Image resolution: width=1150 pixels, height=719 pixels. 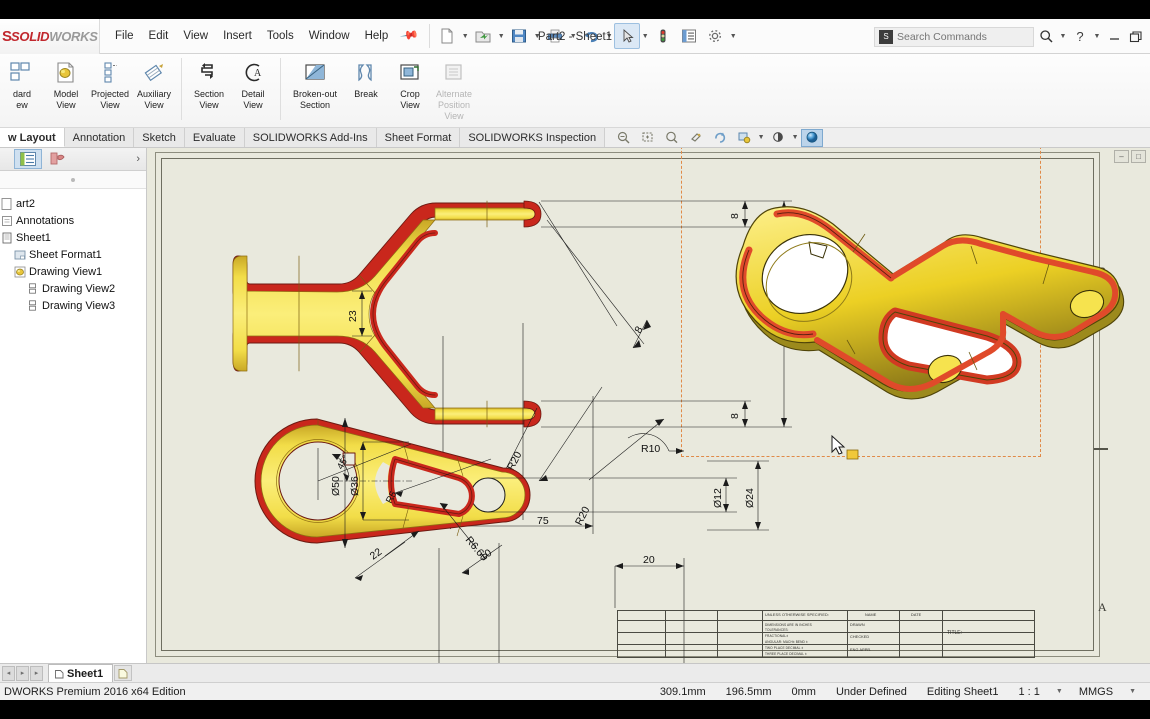 I want to click on tab-evaluate: Evaluate, so click(x=214, y=137).